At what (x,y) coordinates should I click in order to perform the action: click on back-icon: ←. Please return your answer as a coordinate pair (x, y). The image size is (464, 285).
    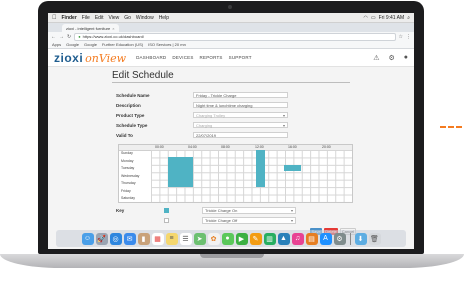
    Looking at the image, I should click on (53, 37).